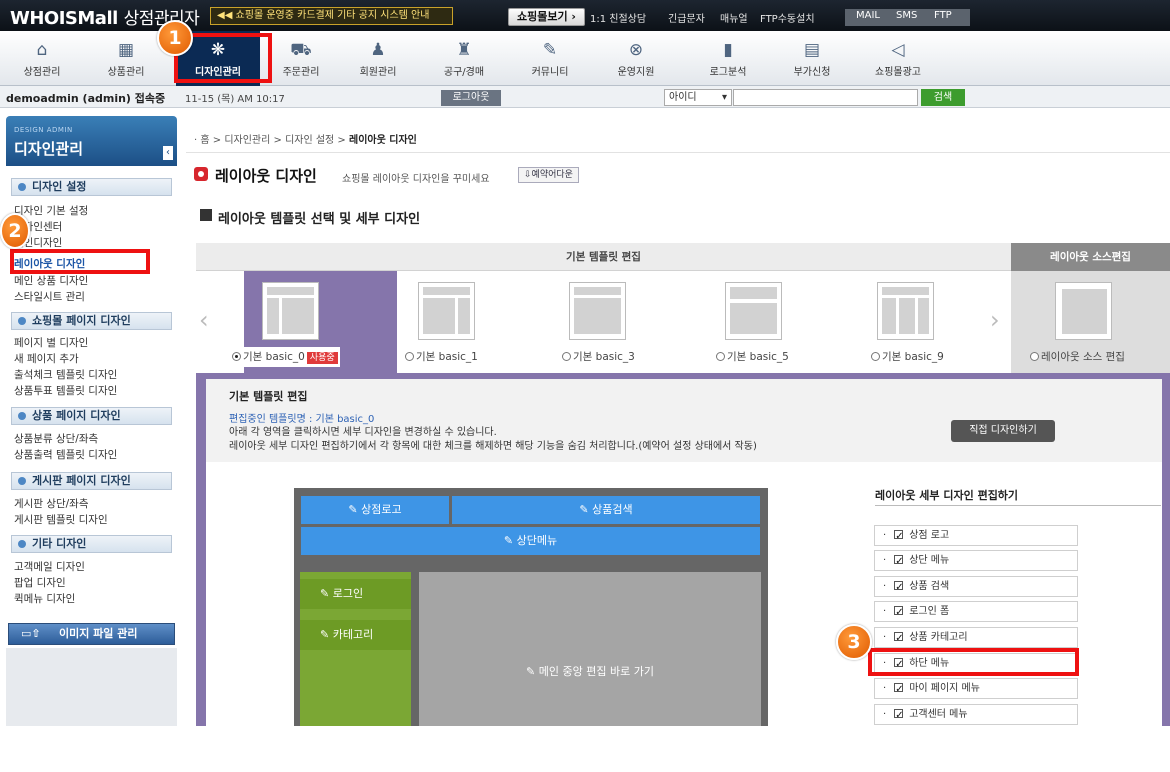  Describe the element at coordinates (126, 58) in the screenshot. I see `nav-item-goods: ▦ 상품관리` at that location.